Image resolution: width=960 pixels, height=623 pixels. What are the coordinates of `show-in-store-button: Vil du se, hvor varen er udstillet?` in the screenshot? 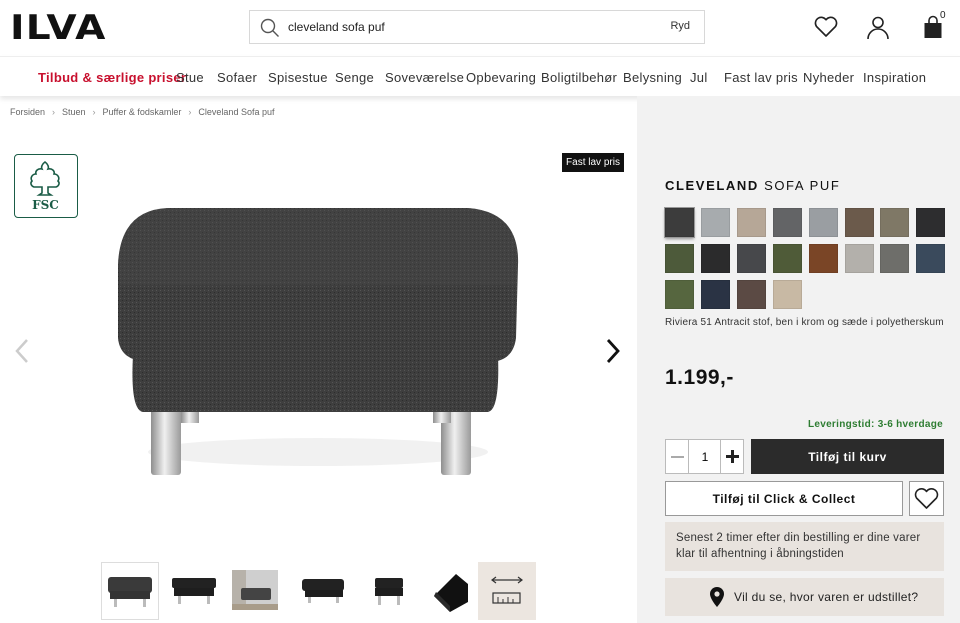 It's located at (804, 597).